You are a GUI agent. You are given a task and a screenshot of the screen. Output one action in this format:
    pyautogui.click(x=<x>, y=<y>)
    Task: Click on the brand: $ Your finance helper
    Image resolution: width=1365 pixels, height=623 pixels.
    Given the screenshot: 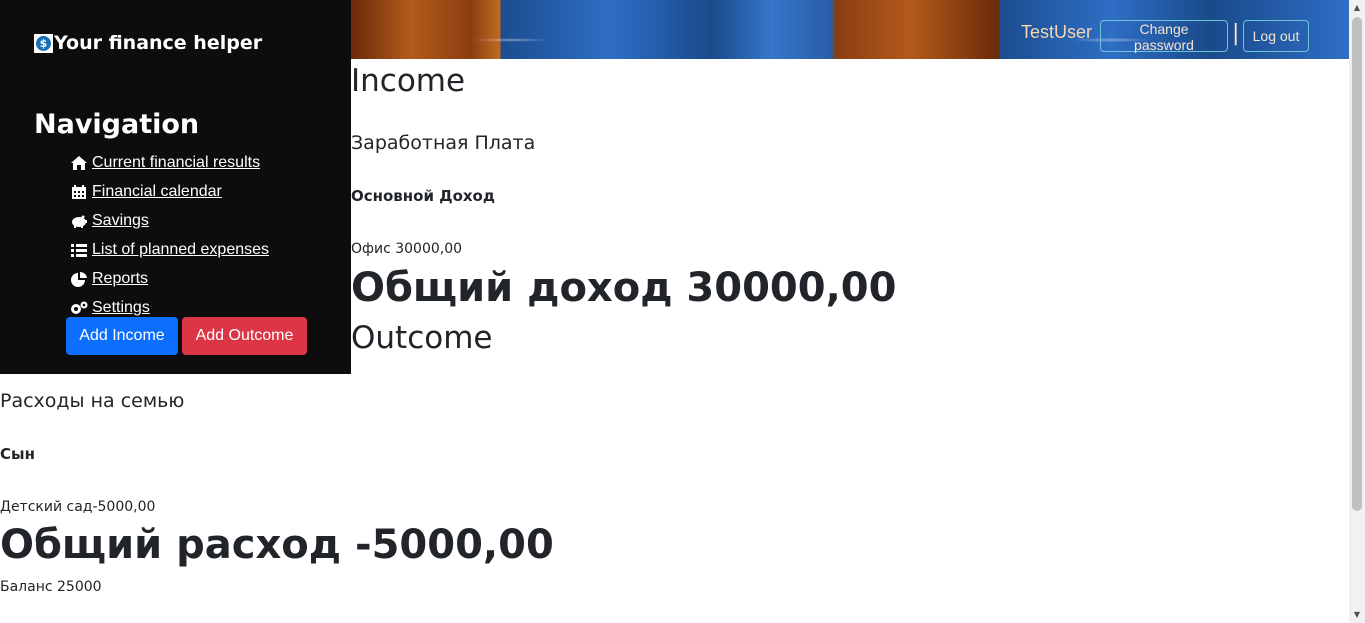 What is the action you would take?
    pyautogui.click(x=148, y=43)
    